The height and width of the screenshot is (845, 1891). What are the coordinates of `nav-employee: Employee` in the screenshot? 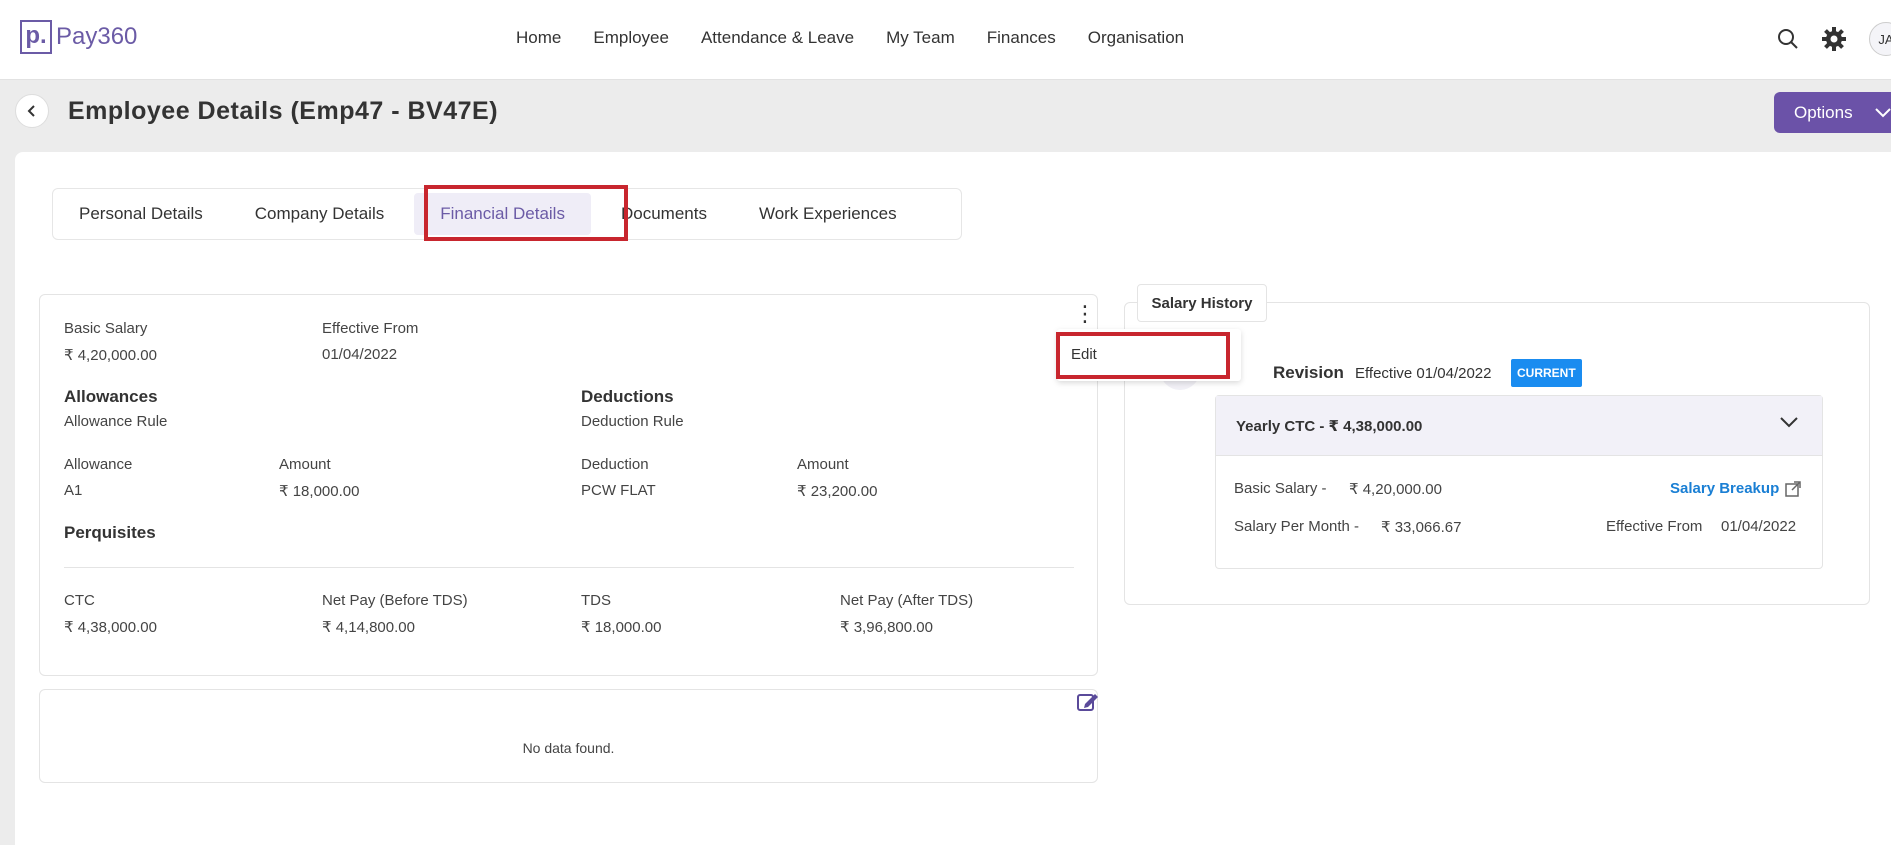 It's located at (631, 38).